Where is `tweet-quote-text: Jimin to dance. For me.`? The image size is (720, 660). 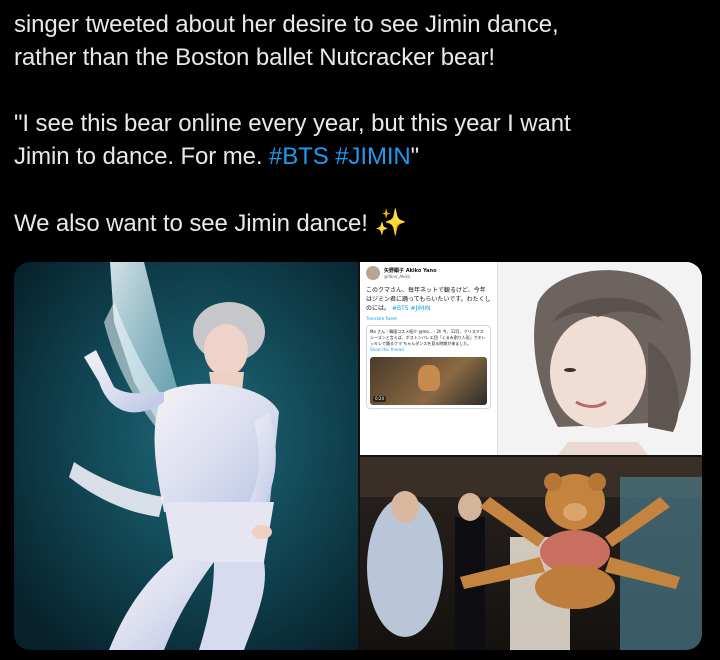
tweet-quote-text: Jimin to dance. For me. is located at coordinates (142, 156).